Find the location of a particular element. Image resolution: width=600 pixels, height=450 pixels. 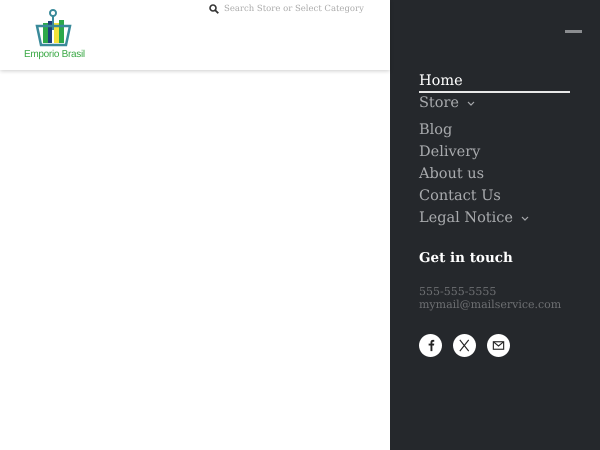

mail-button is located at coordinates (498, 346).